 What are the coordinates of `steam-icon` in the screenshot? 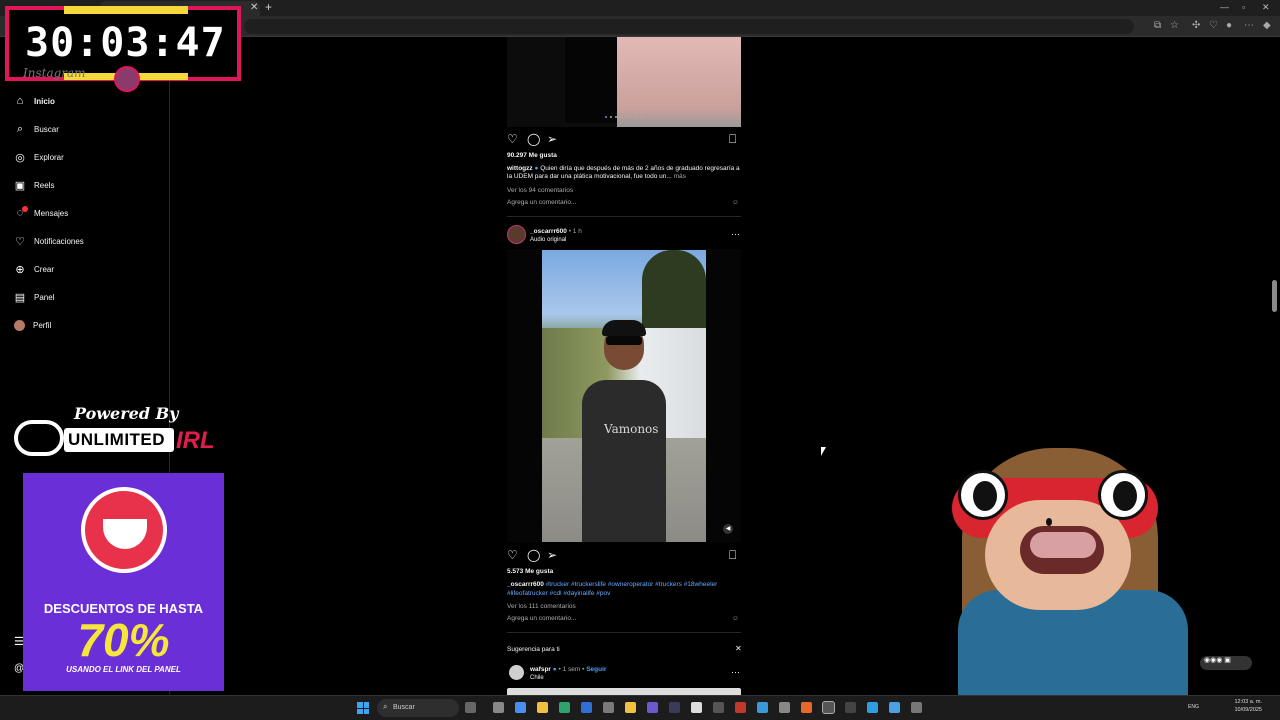 It's located at (674, 707).